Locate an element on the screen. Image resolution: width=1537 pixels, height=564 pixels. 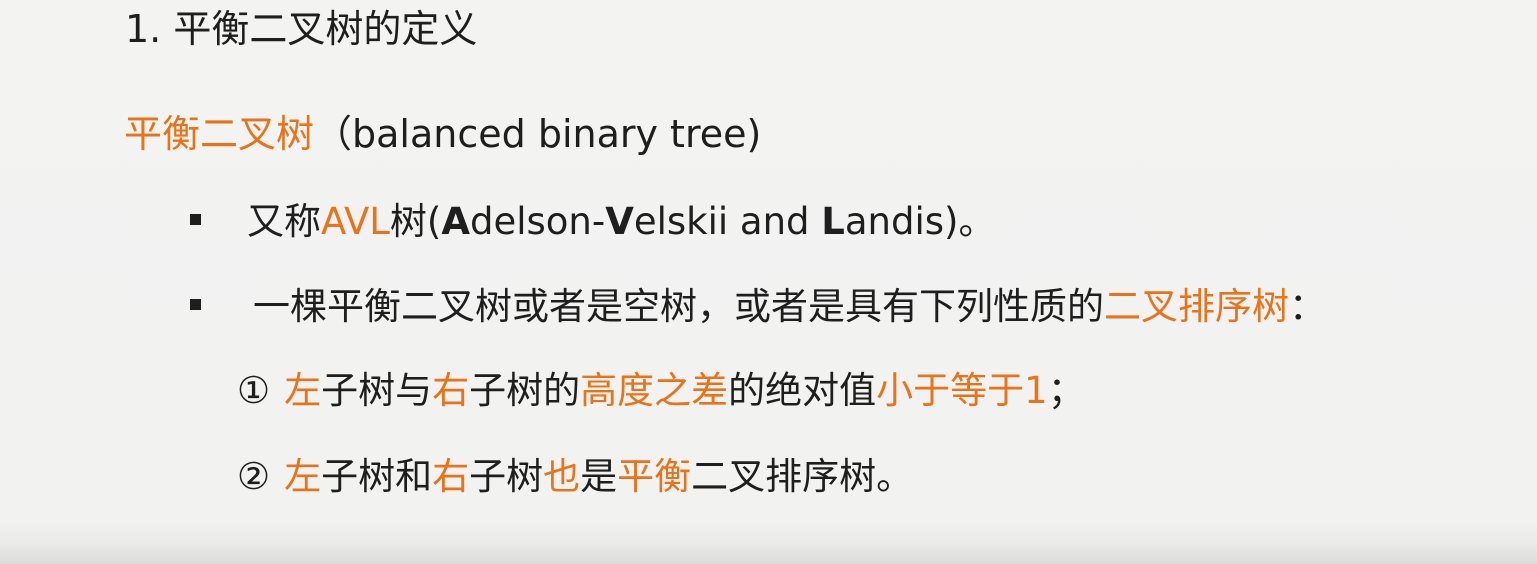
bullet1-prefix: 又称 is located at coordinates (284, 221).